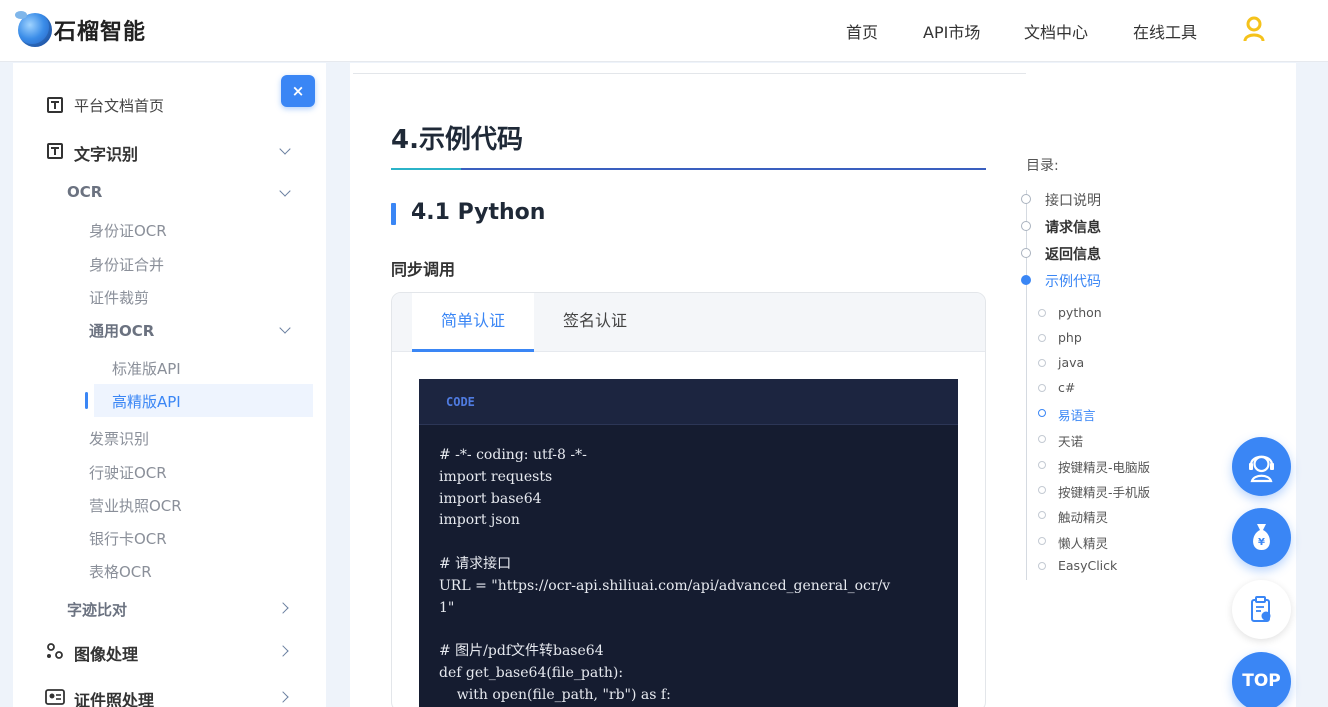 The image size is (1328, 707). What do you see at coordinates (457, 140) in the screenshot?
I see `section-heading: 4.示例代码` at bounding box center [457, 140].